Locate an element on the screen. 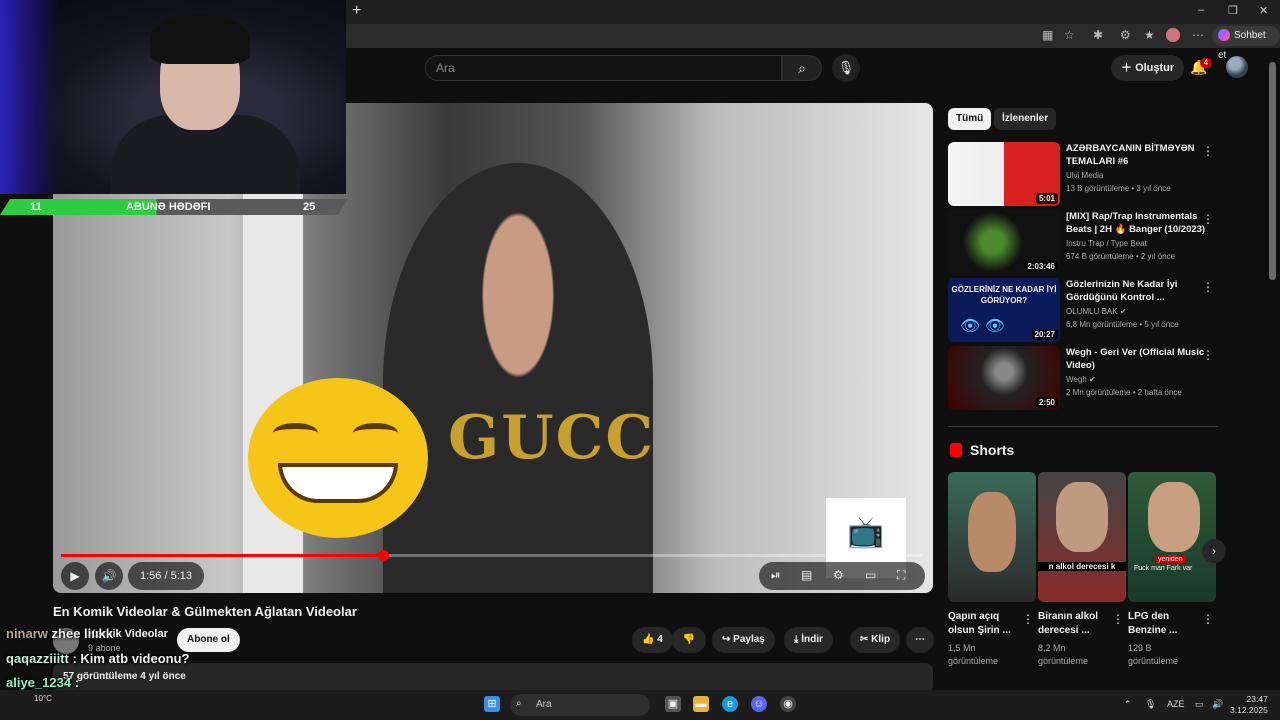  more-actions-button: ⋯ is located at coordinates (920, 640).